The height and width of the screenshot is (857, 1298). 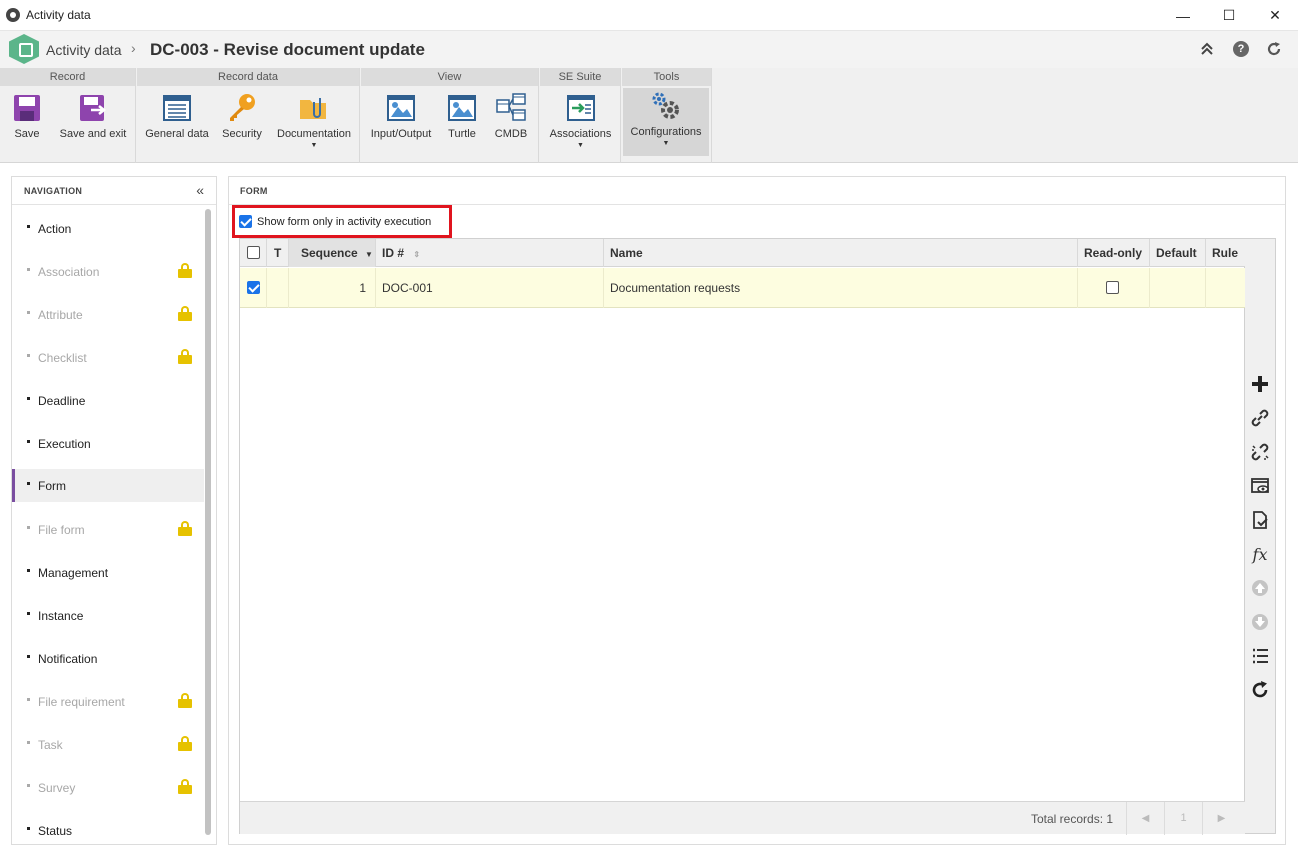 I want to click on save-icon, so click(x=27, y=108).